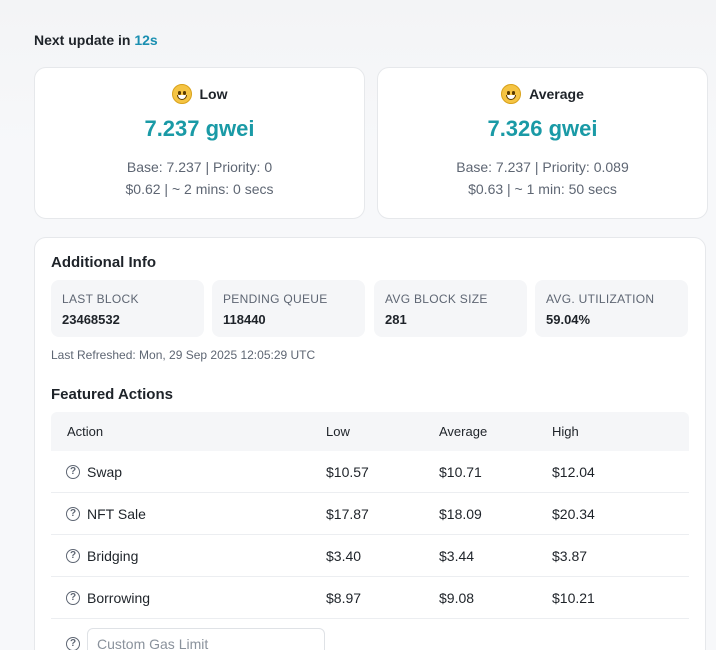  I want to click on action-name: NFT Sale, so click(116, 513).